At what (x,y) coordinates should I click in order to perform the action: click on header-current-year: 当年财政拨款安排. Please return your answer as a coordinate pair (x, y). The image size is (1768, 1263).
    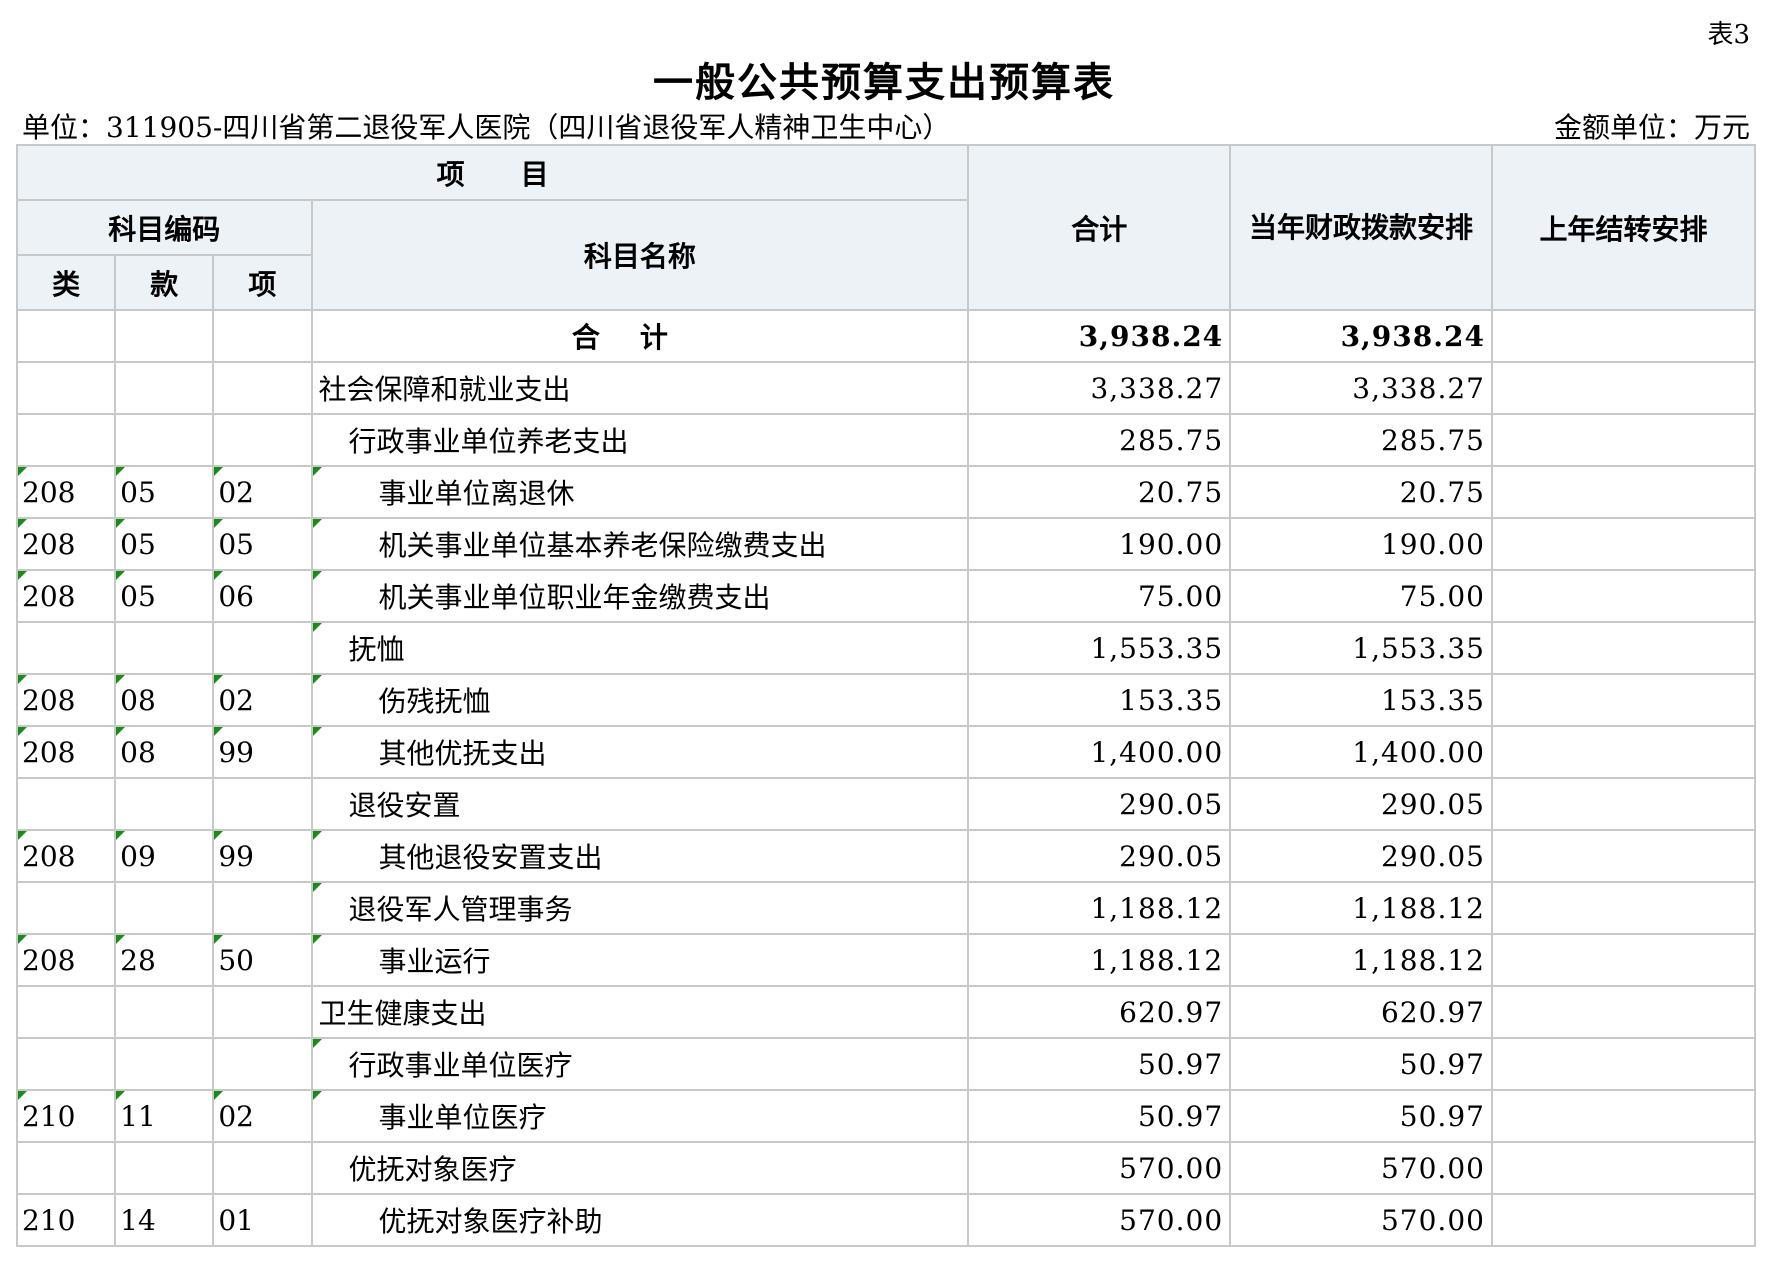
    Looking at the image, I should click on (1361, 227).